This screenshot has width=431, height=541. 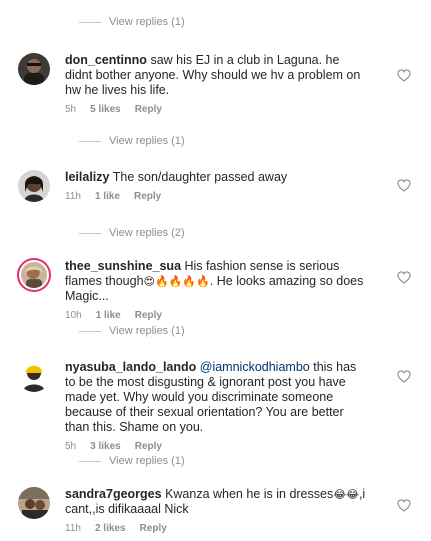 What do you see at coordinates (106, 60) in the screenshot?
I see `comment-username: don_centinno` at bounding box center [106, 60].